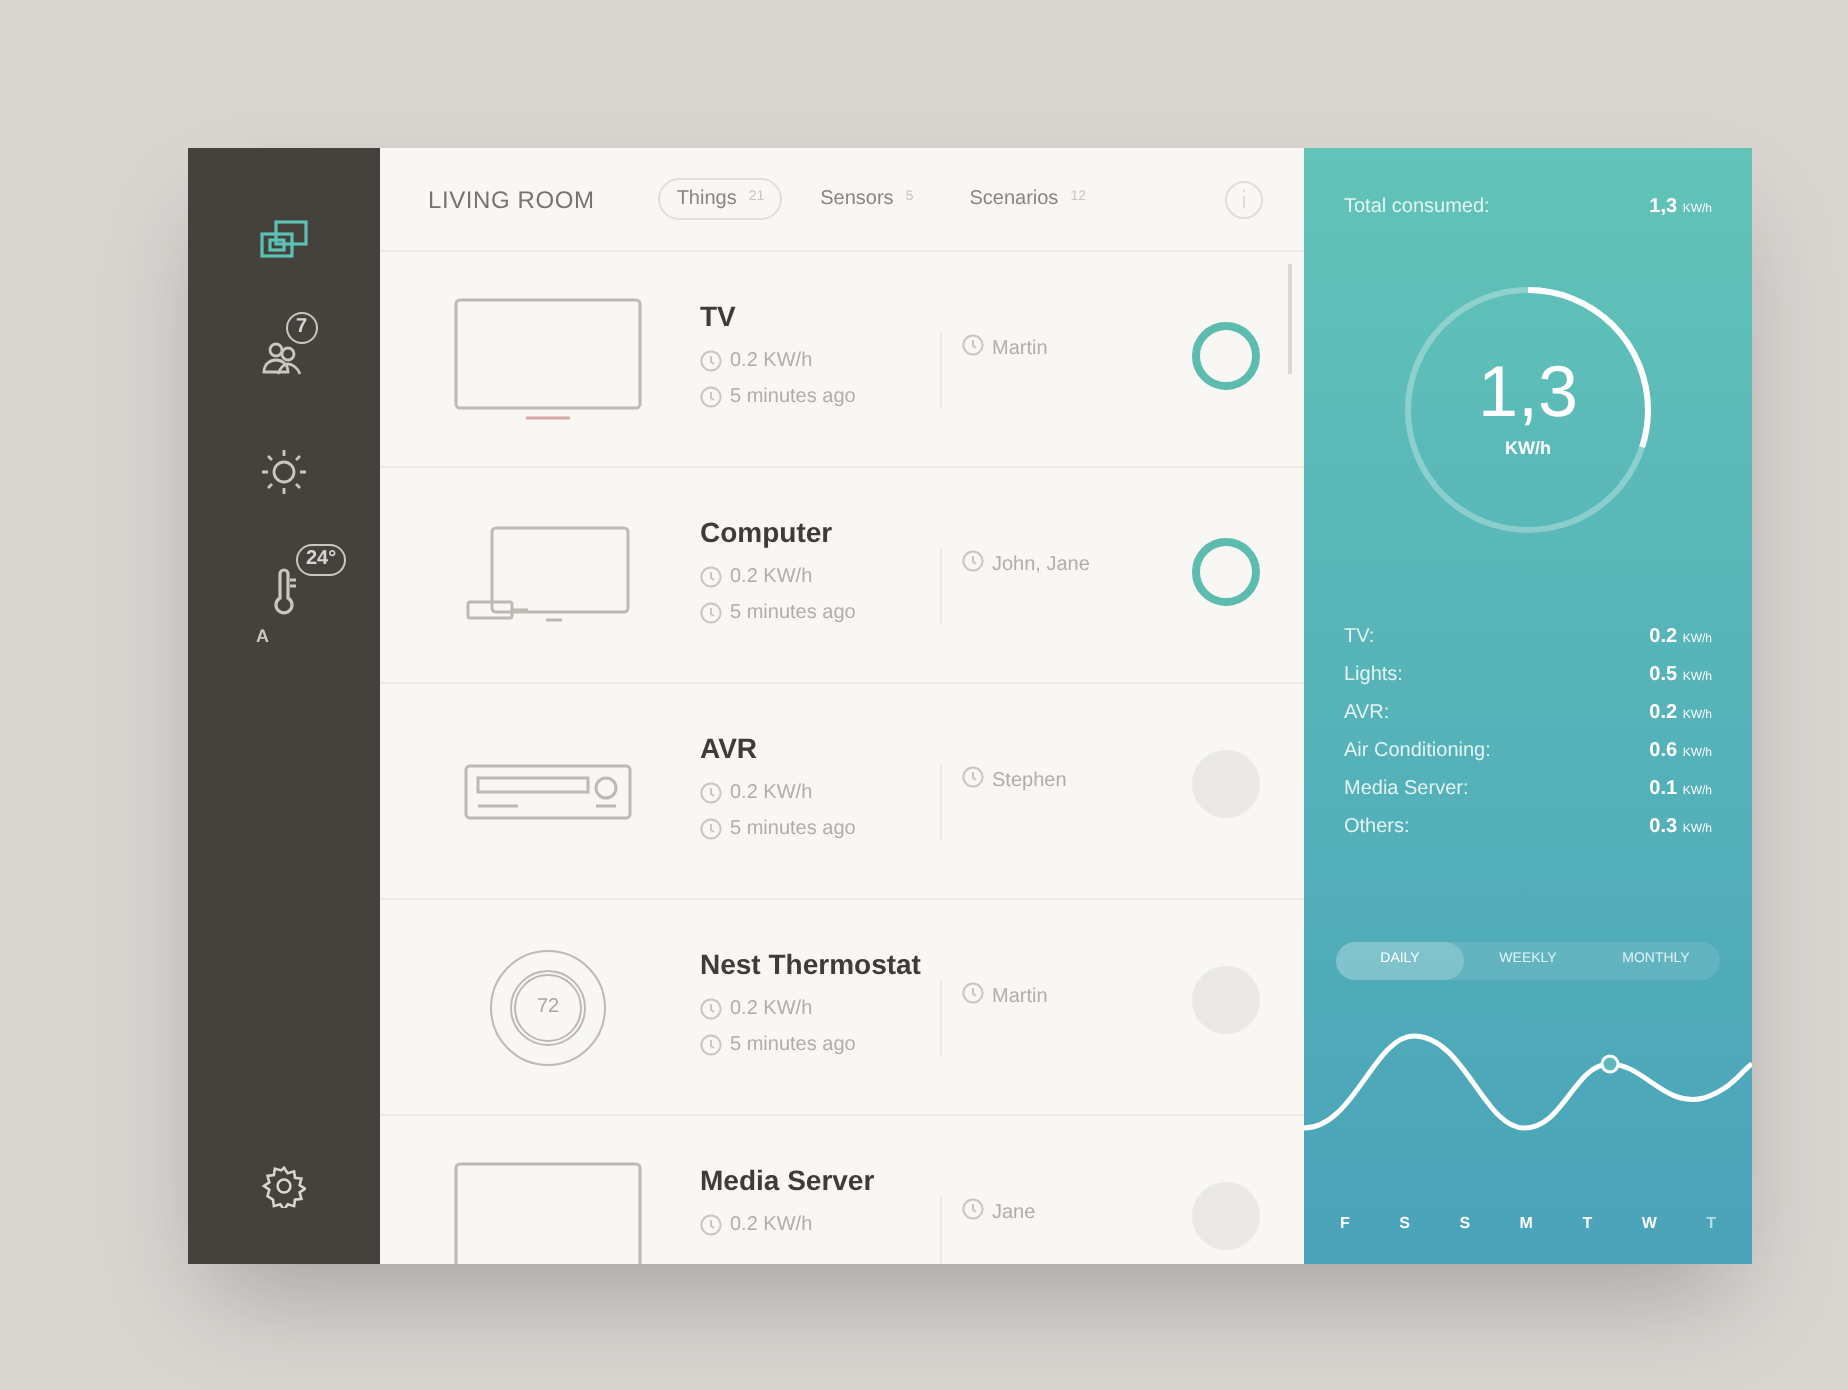 This screenshot has width=1848, height=1390. What do you see at coordinates (1014, 1214) in the screenshot?
I see `user-name: Jane` at bounding box center [1014, 1214].